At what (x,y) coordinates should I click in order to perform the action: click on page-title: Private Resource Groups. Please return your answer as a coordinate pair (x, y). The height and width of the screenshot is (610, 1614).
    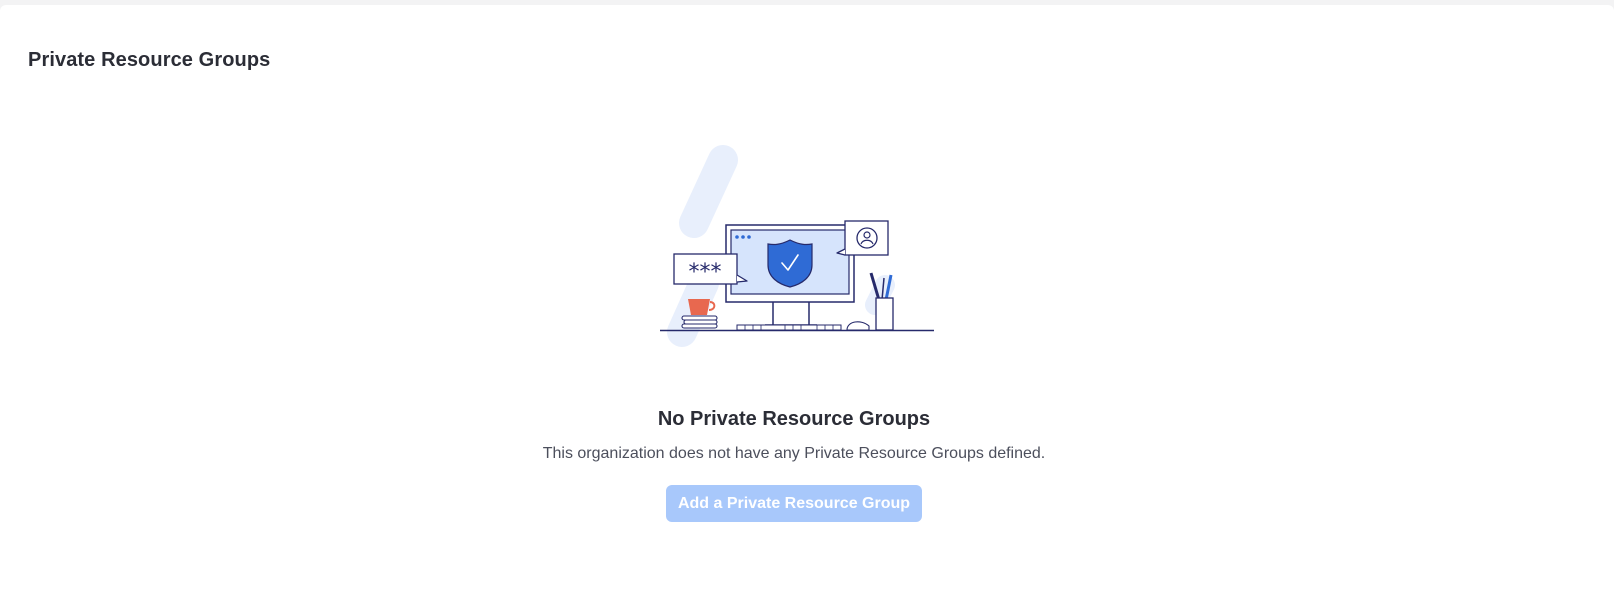
    Looking at the image, I should click on (149, 60).